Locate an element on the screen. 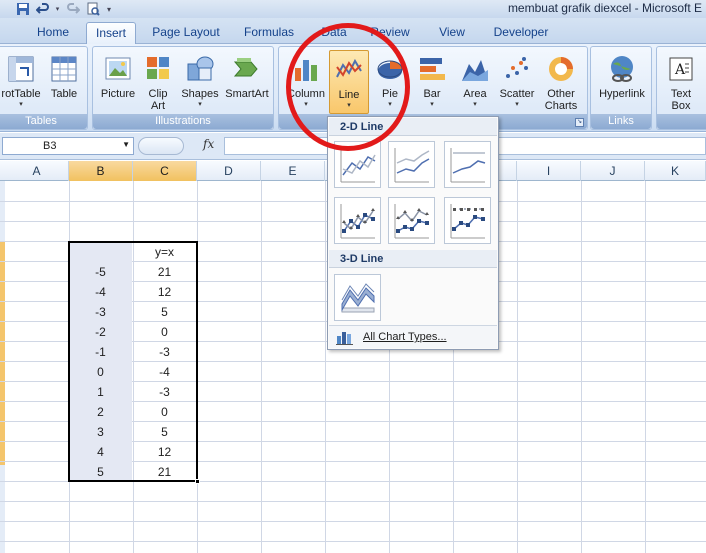  svg-text: A is located at coordinates (680, 70).